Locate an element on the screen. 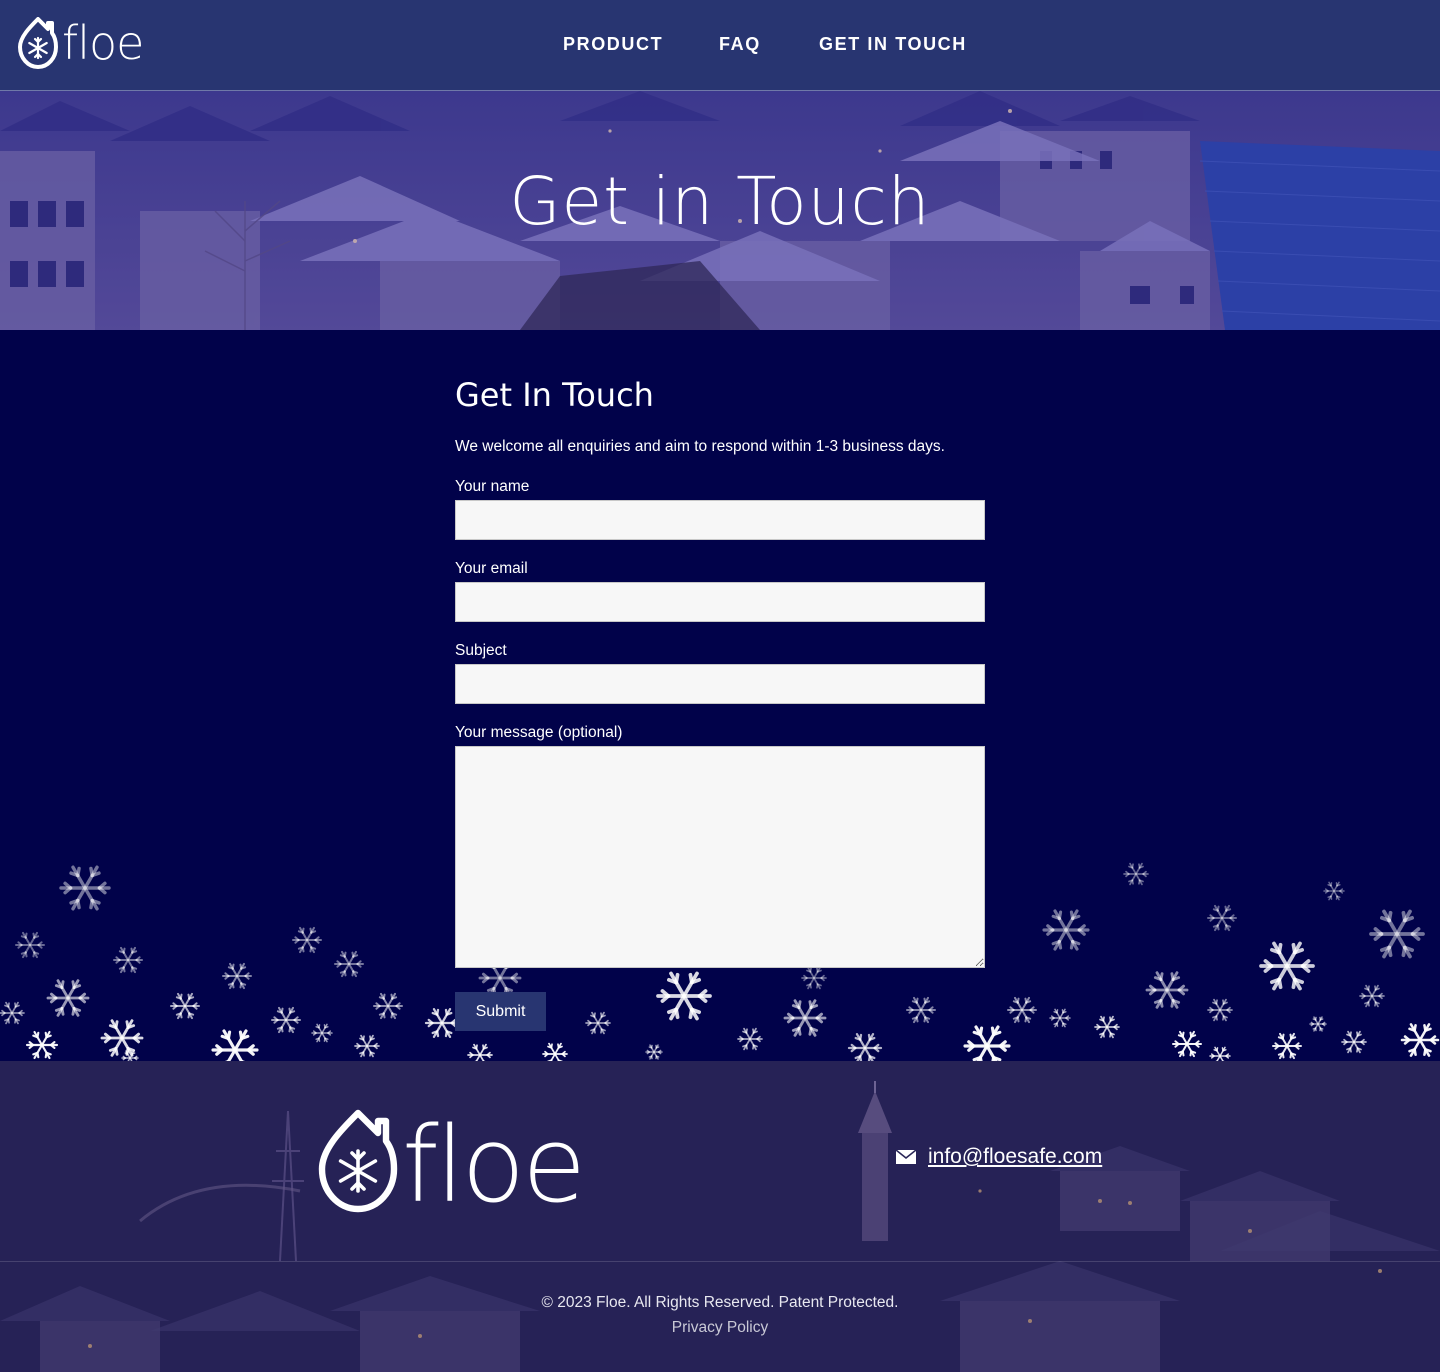 This screenshot has width=1440, height=1372. email-link: info@floesafe.com is located at coordinates (1015, 1157).